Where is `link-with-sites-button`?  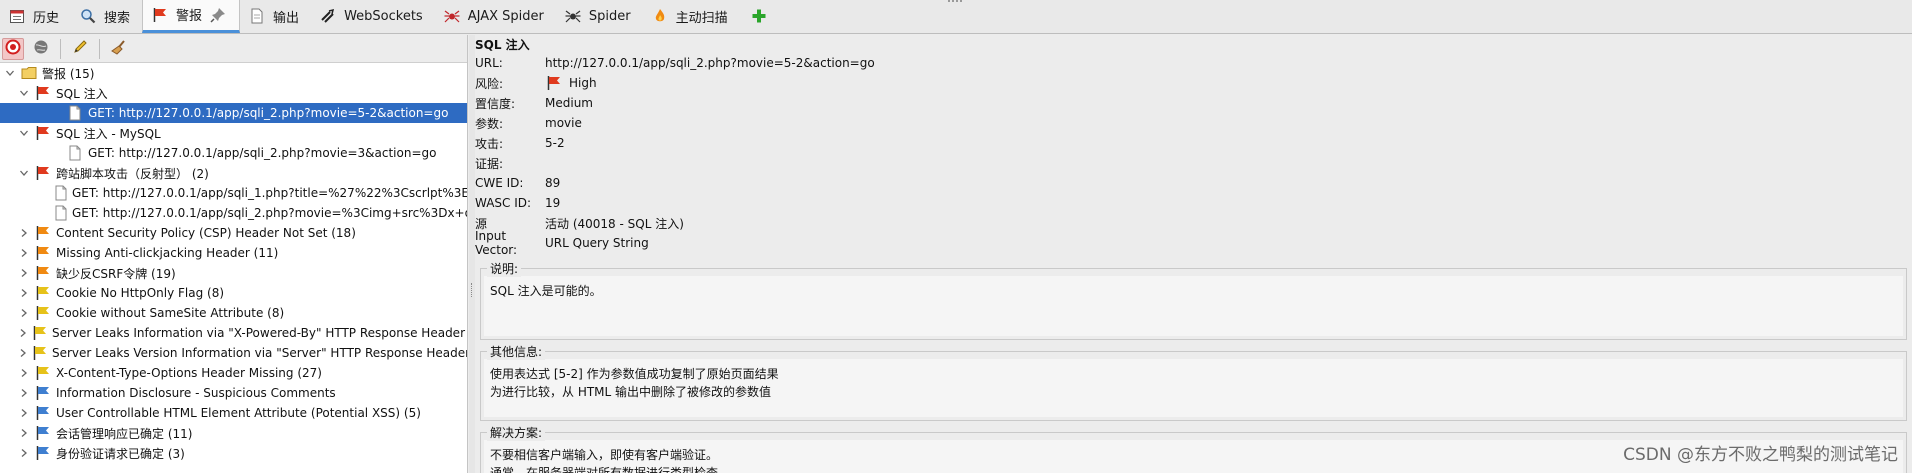 link-with-sites-button is located at coordinates (41, 49).